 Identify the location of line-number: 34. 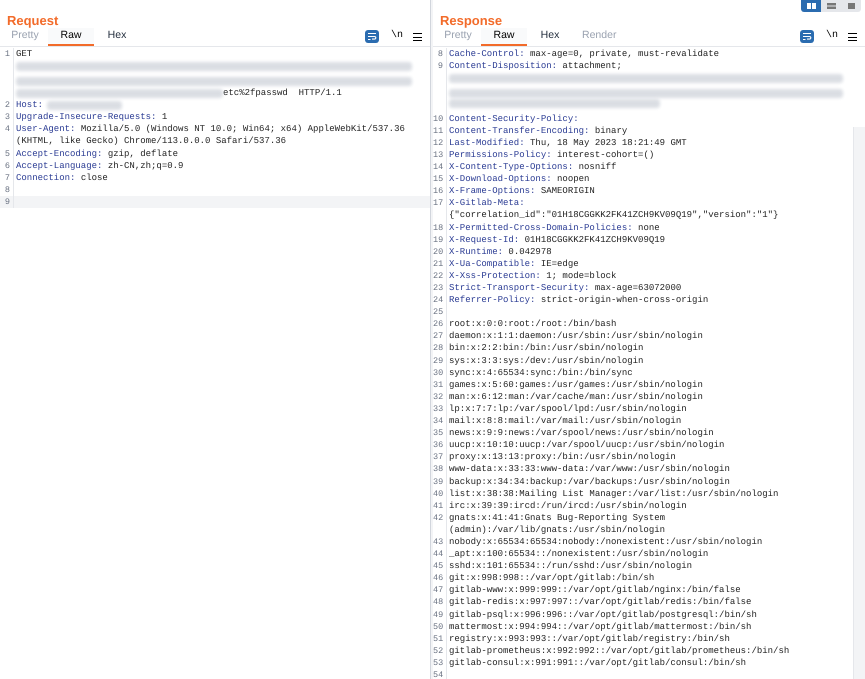
(438, 421).